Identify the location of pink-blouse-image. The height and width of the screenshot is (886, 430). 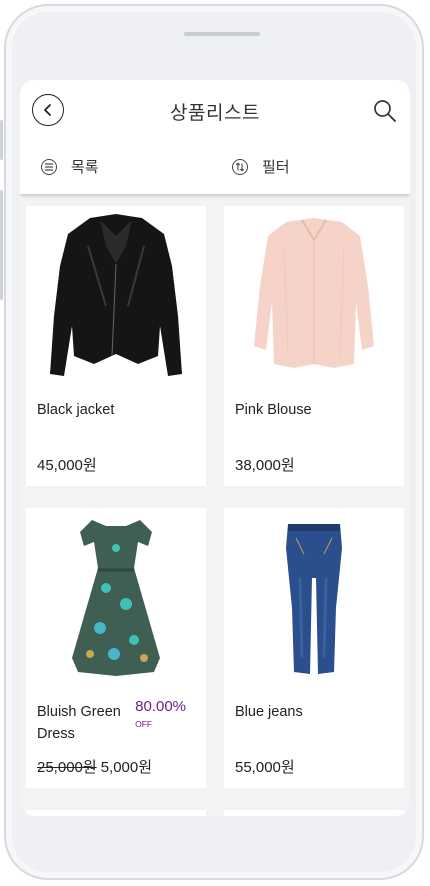
(314, 293).